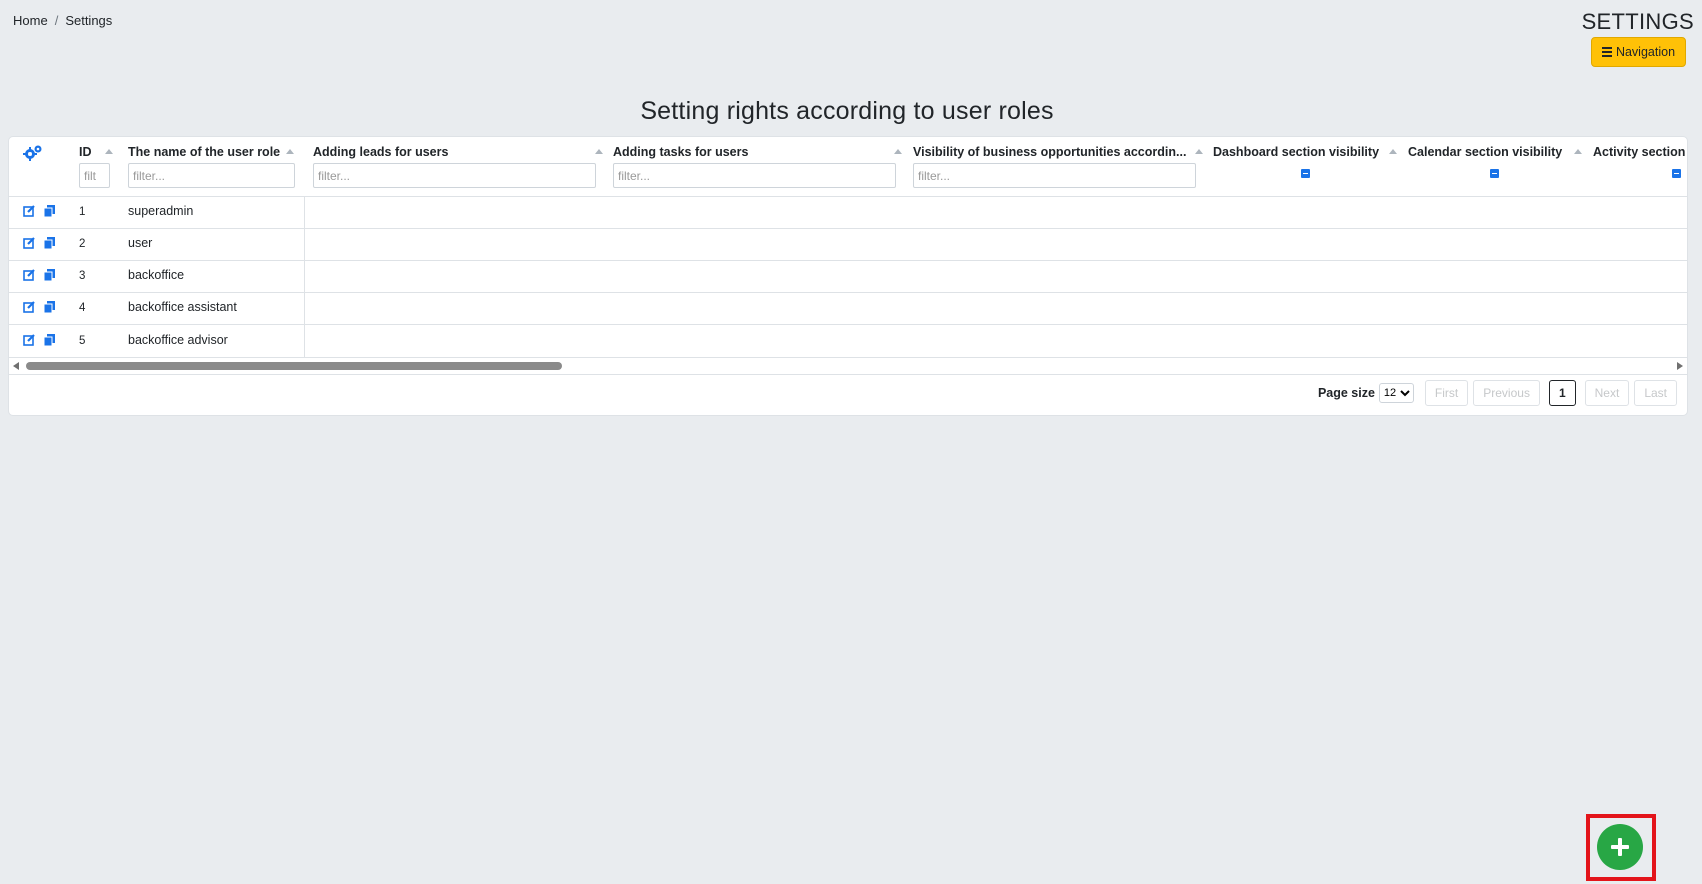 Image resolution: width=1702 pixels, height=884 pixels. What do you see at coordinates (848, 308) in the screenshot?
I see `table-row: 4 backoffice assistant` at bounding box center [848, 308].